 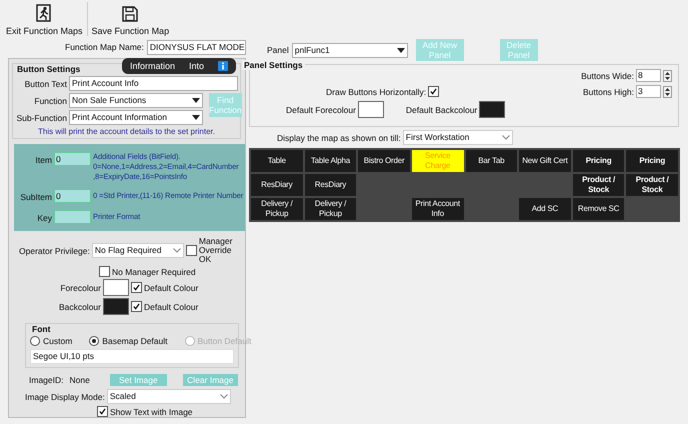 I want to click on map-button: Remove SC, so click(x=598, y=209).